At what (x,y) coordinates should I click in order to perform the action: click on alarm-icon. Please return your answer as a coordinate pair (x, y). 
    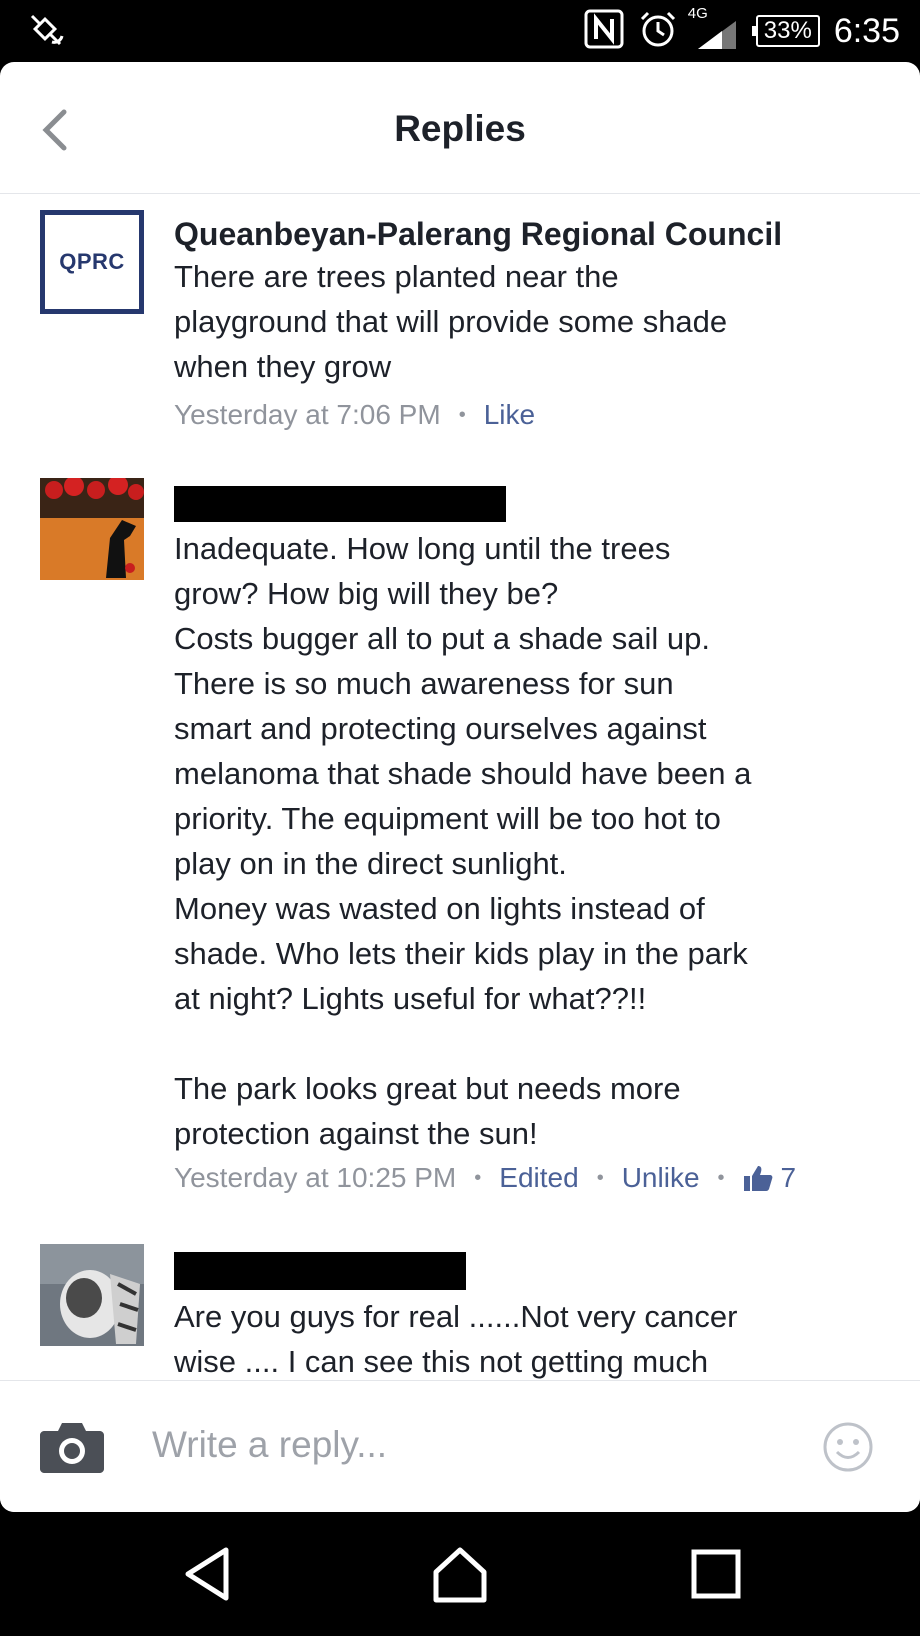
    Looking at the image, I should click on (658, 31).